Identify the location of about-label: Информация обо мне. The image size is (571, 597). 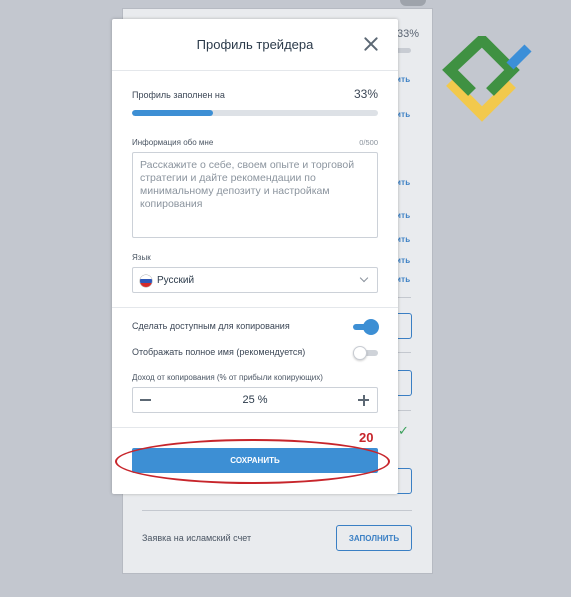
(173, 142).